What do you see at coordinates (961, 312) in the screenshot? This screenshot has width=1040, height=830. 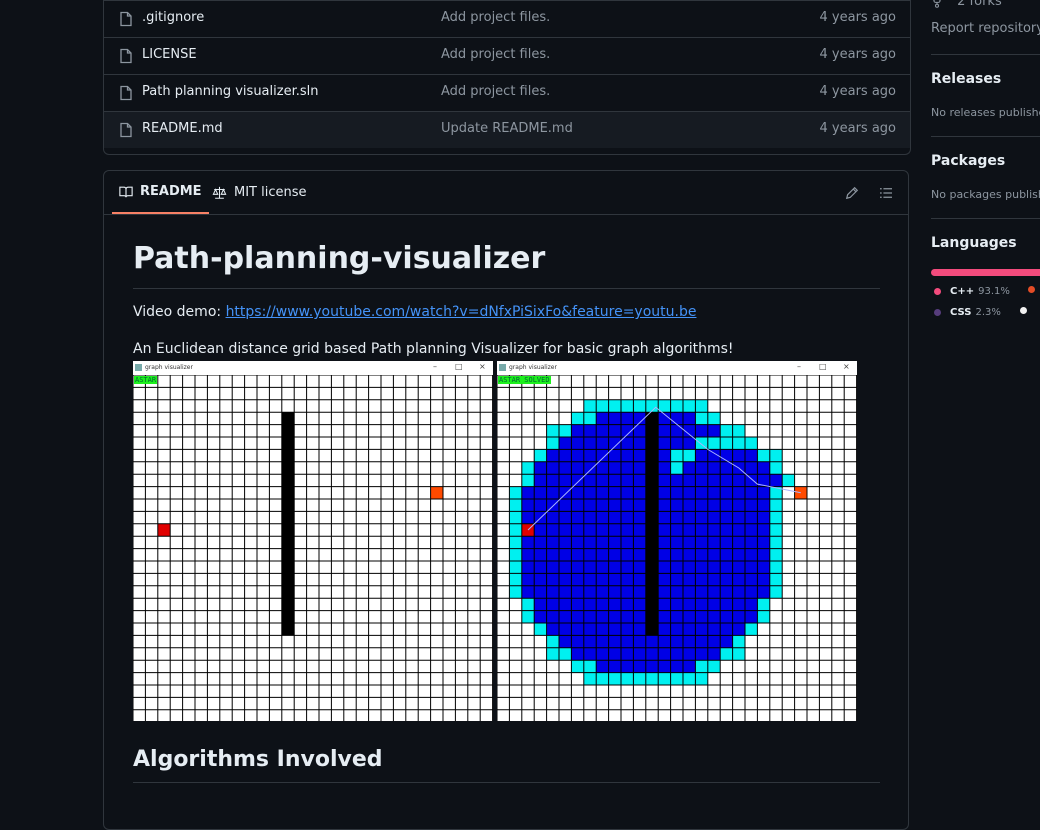 I see `language-name: CSS` at bounding box center [961, 312].